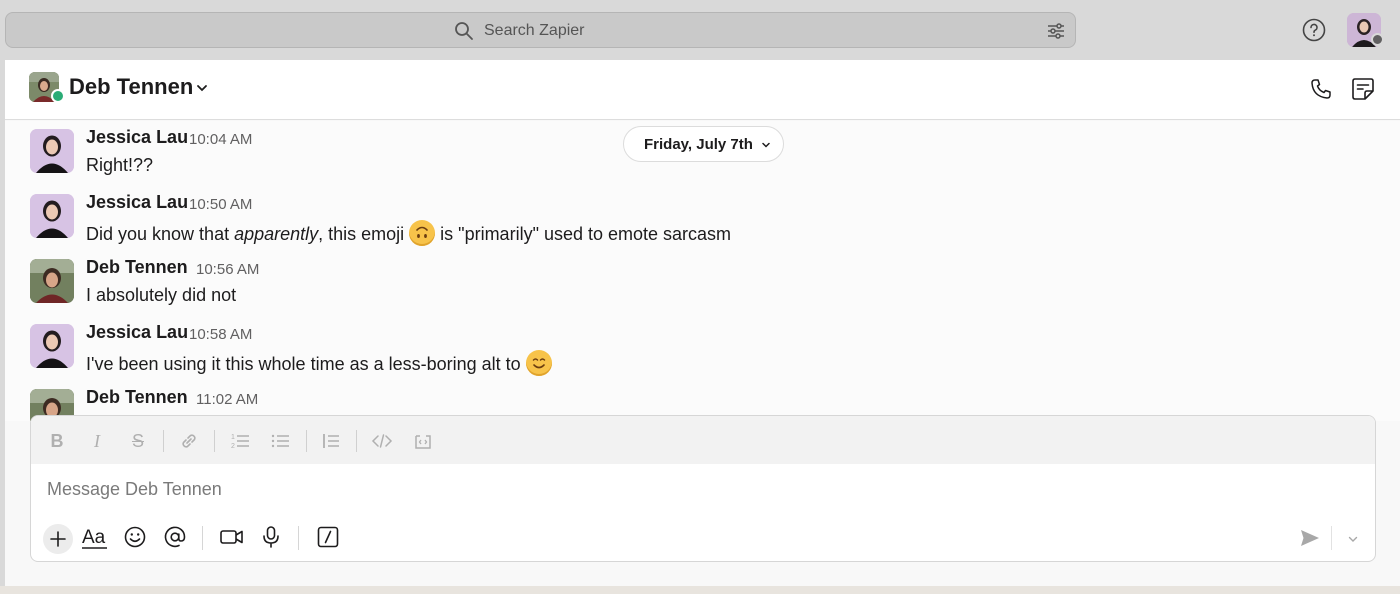 The height and width of the screenshot is (594, 1400). Describe the element at coordinates (583, 234) in the screenshot. I see `text-part: is "primarily" used to emote sarcasm` at that location.